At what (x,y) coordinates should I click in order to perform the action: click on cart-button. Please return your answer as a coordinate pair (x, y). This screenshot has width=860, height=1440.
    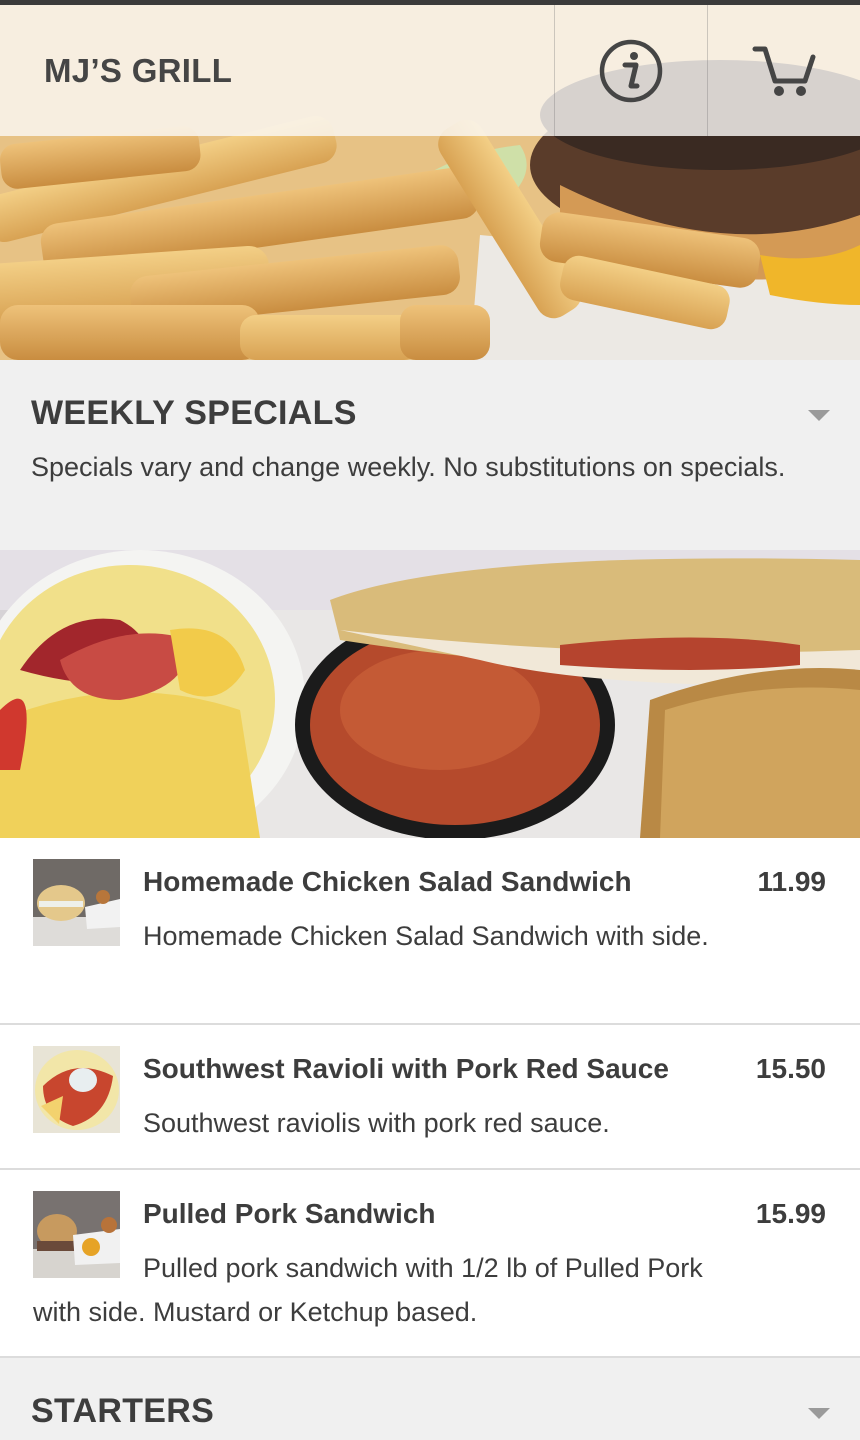
    Looking at the image, I should click on (784, 70).